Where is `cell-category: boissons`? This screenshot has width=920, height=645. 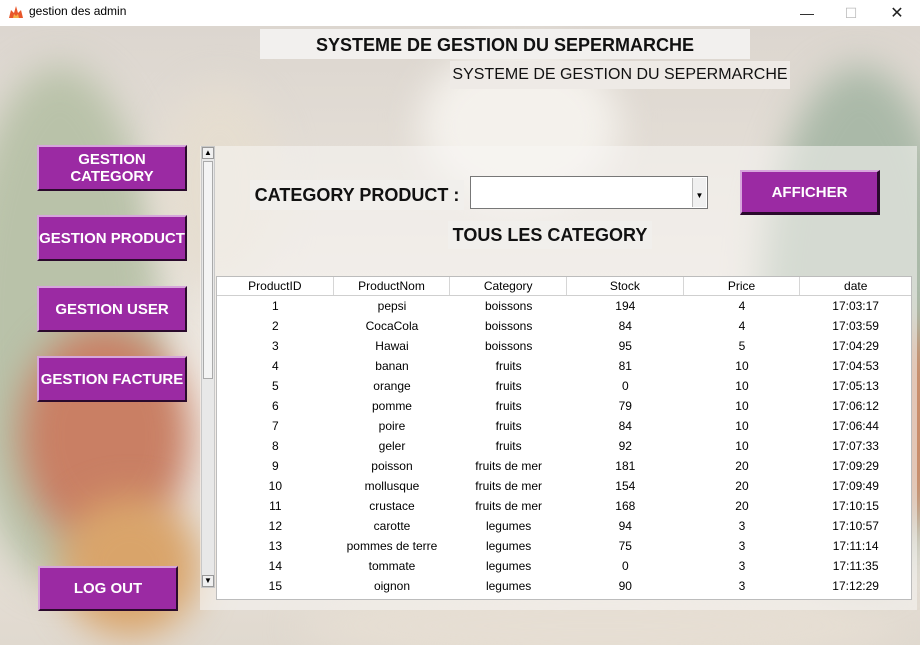
cell-category: boissons is located at coordinates (508, 346).